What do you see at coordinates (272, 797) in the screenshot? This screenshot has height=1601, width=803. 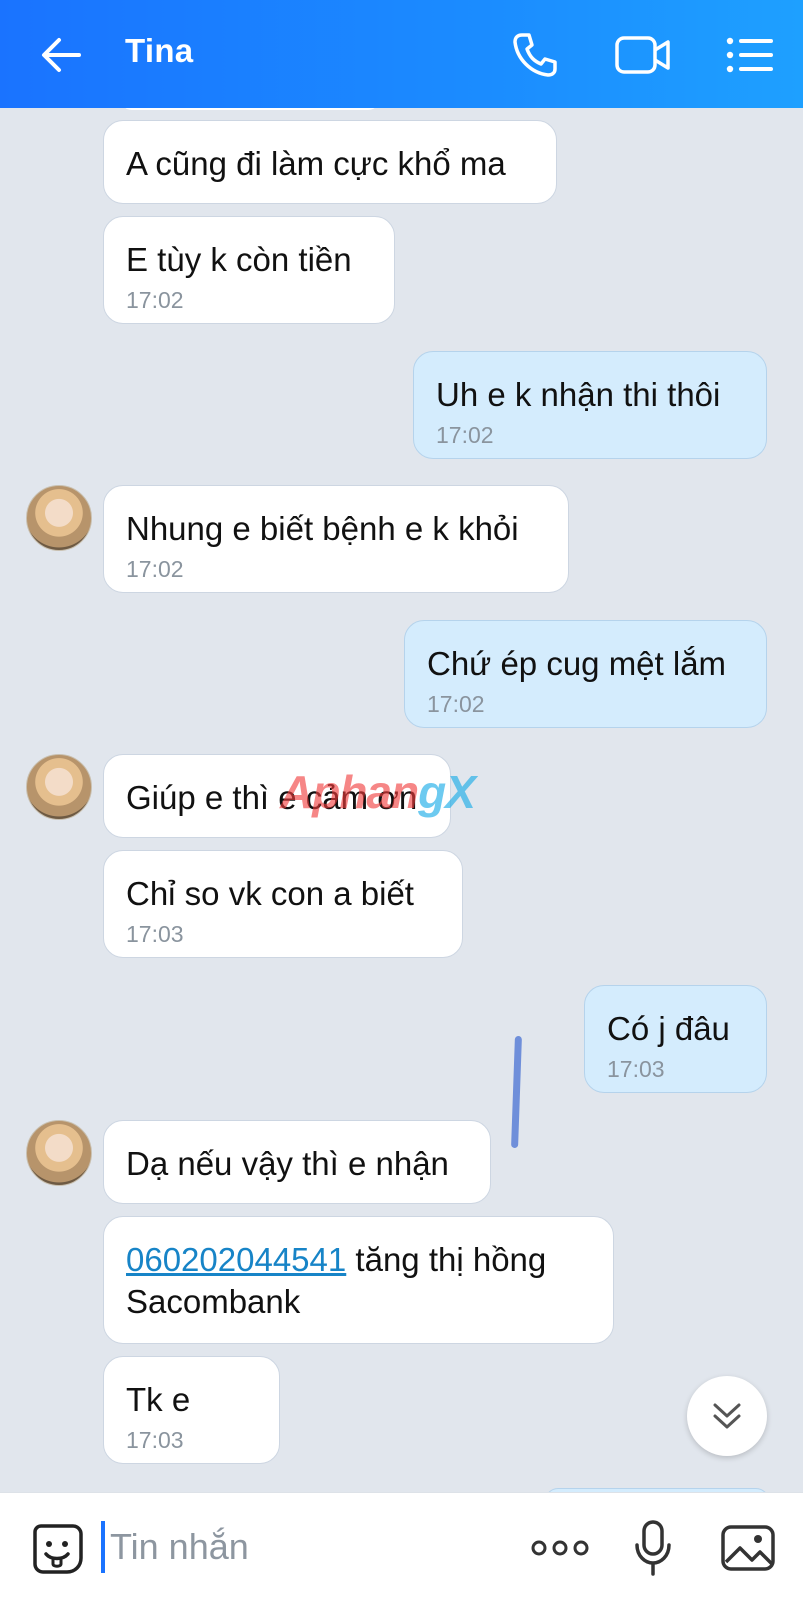 I see `message-text: Giúp e thì e cảm ơn` at bounding box center [272, 797].